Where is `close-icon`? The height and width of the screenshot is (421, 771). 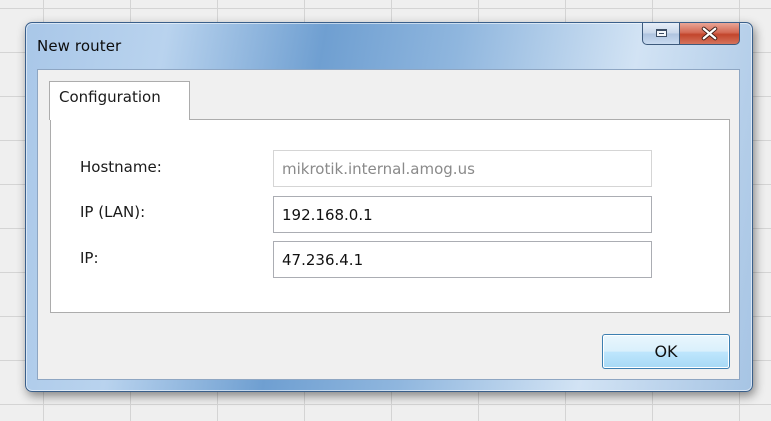 close-icon is located at coordinates (709, 33).